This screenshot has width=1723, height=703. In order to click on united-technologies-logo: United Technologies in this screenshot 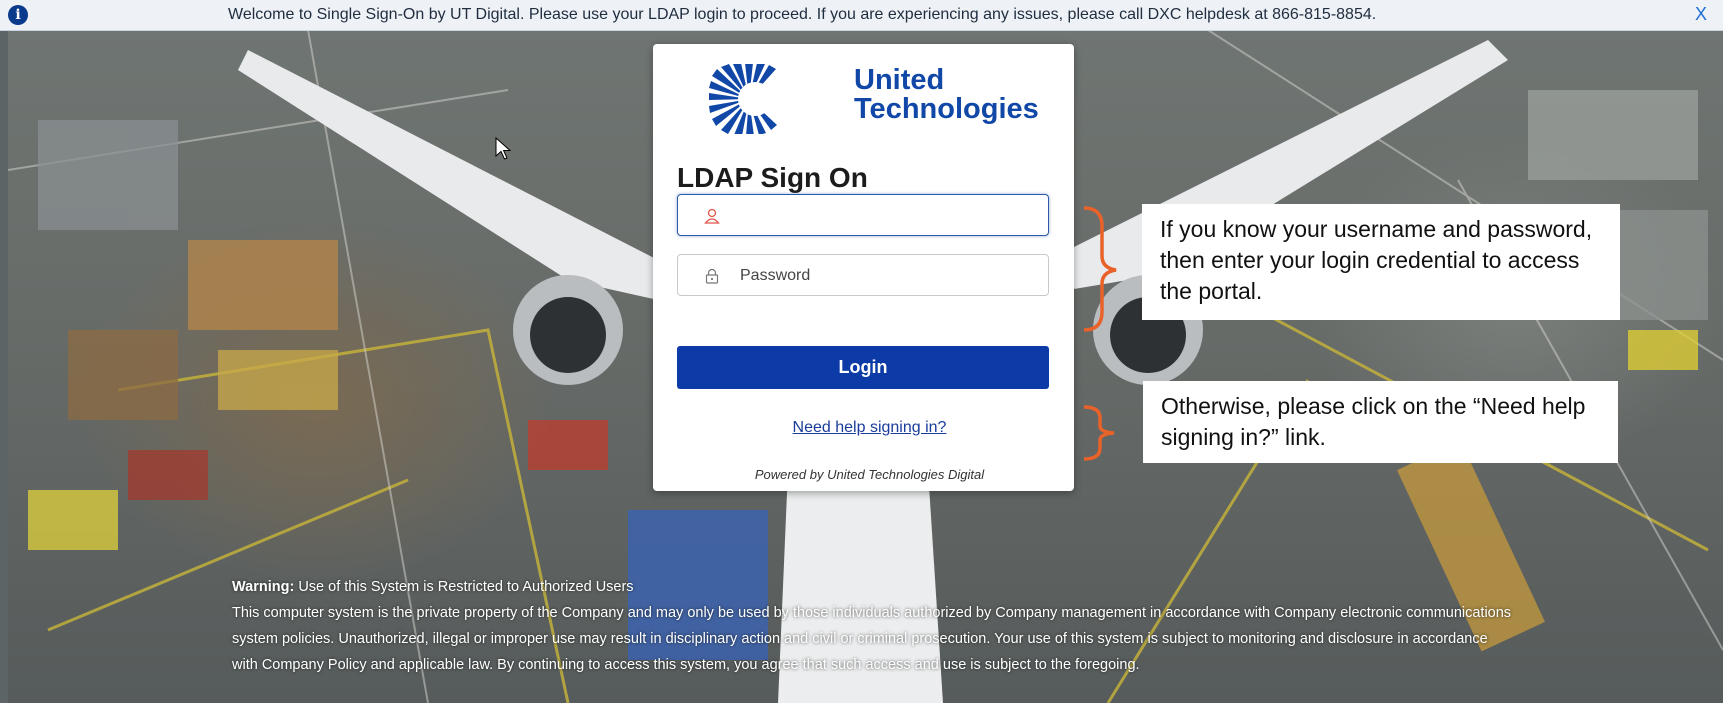, I will do `click(874, 99)`.